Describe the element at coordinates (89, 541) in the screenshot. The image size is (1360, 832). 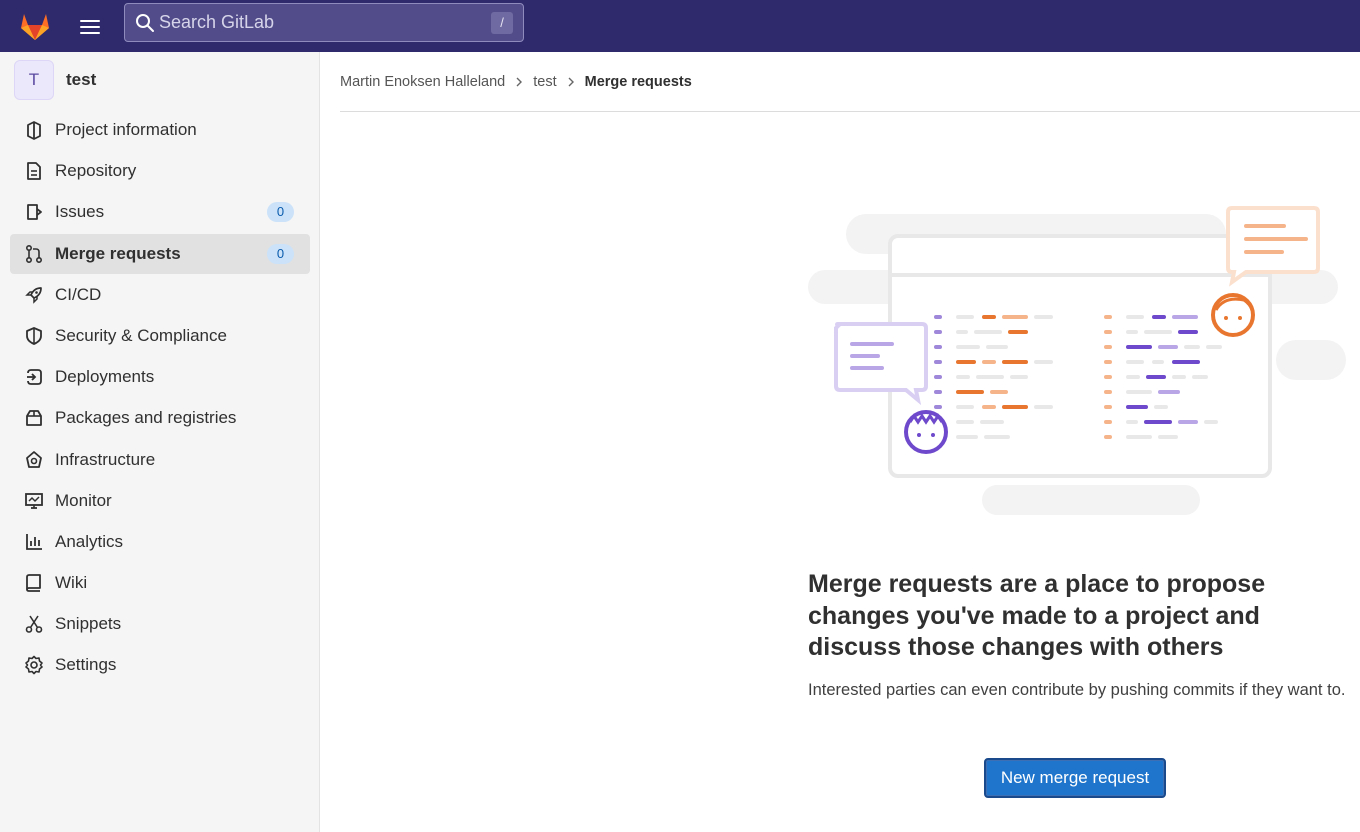
I see `sidebar-item-label: Analytics` at that location.